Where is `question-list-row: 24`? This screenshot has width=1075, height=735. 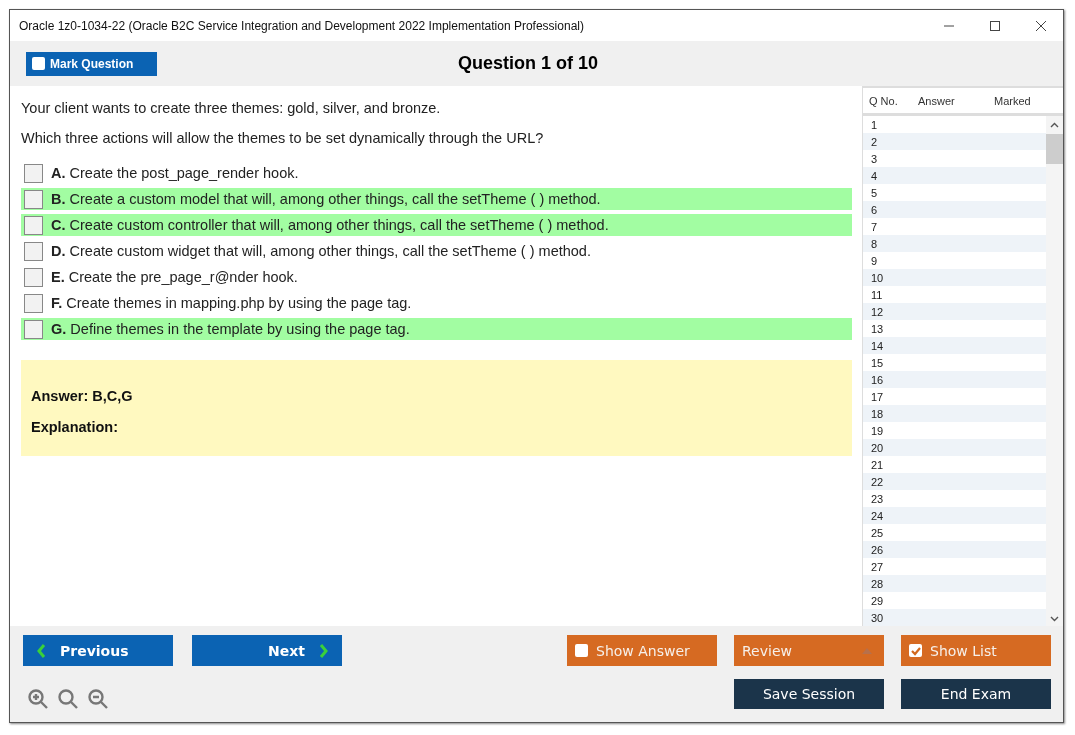 question-list-row: 24 is located at coordinates (954, 515).